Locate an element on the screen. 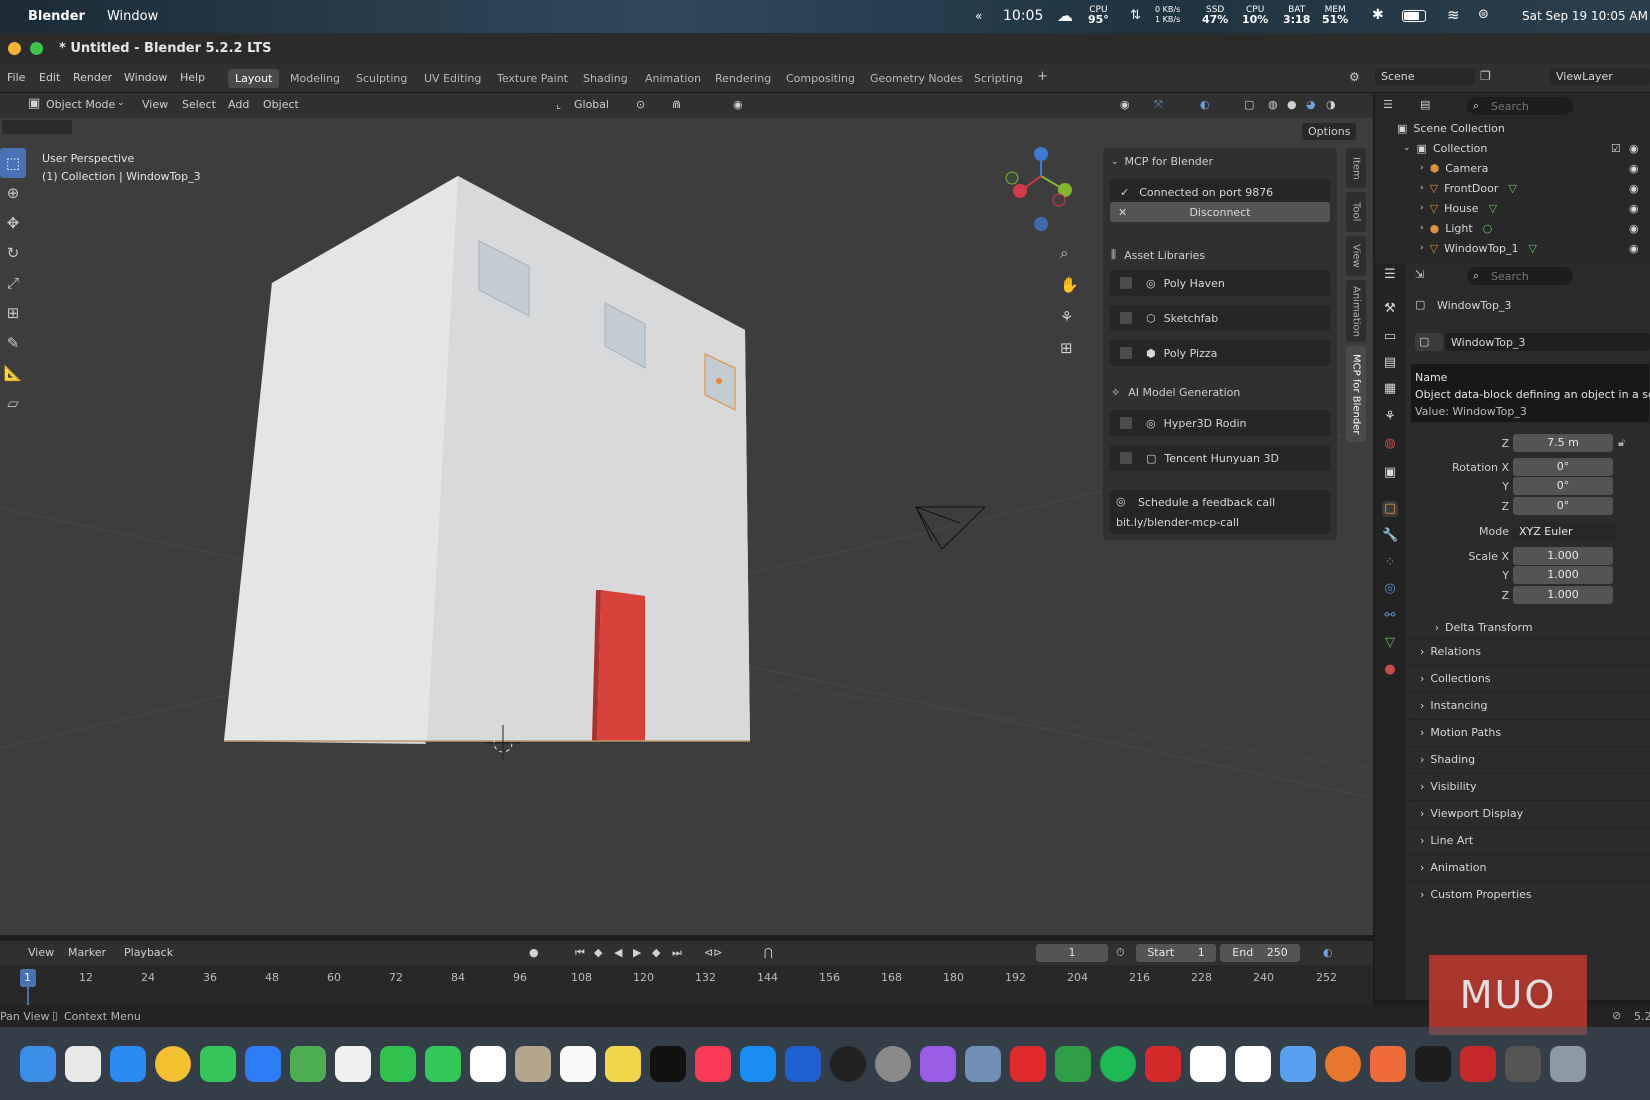 This screenshot has width=1650, height=1100. section-line-art: › Line Art is located at coordinates (1530, 840).